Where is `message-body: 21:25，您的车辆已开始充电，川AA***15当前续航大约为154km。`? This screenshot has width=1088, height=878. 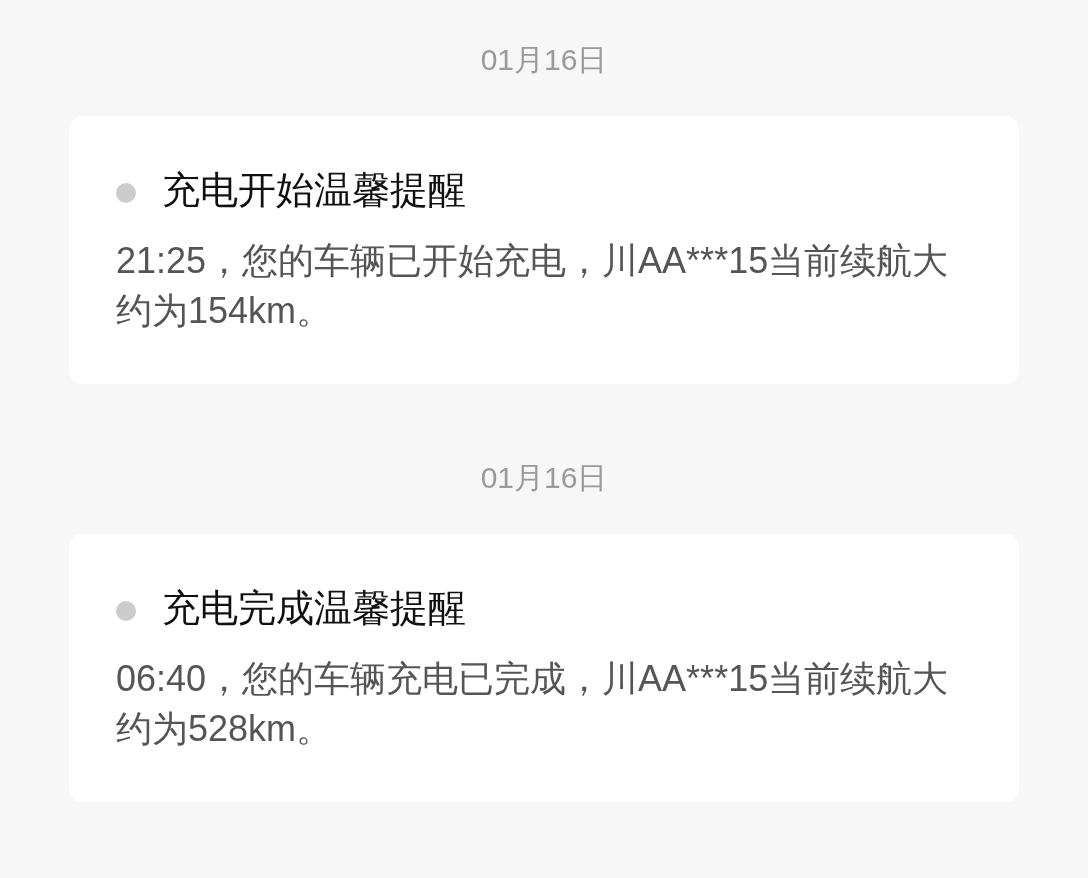 message-body: 21:25，您的车辆已开始充电，川AA***15当前续航大约为154km。 is located at coordinates (533, 286).